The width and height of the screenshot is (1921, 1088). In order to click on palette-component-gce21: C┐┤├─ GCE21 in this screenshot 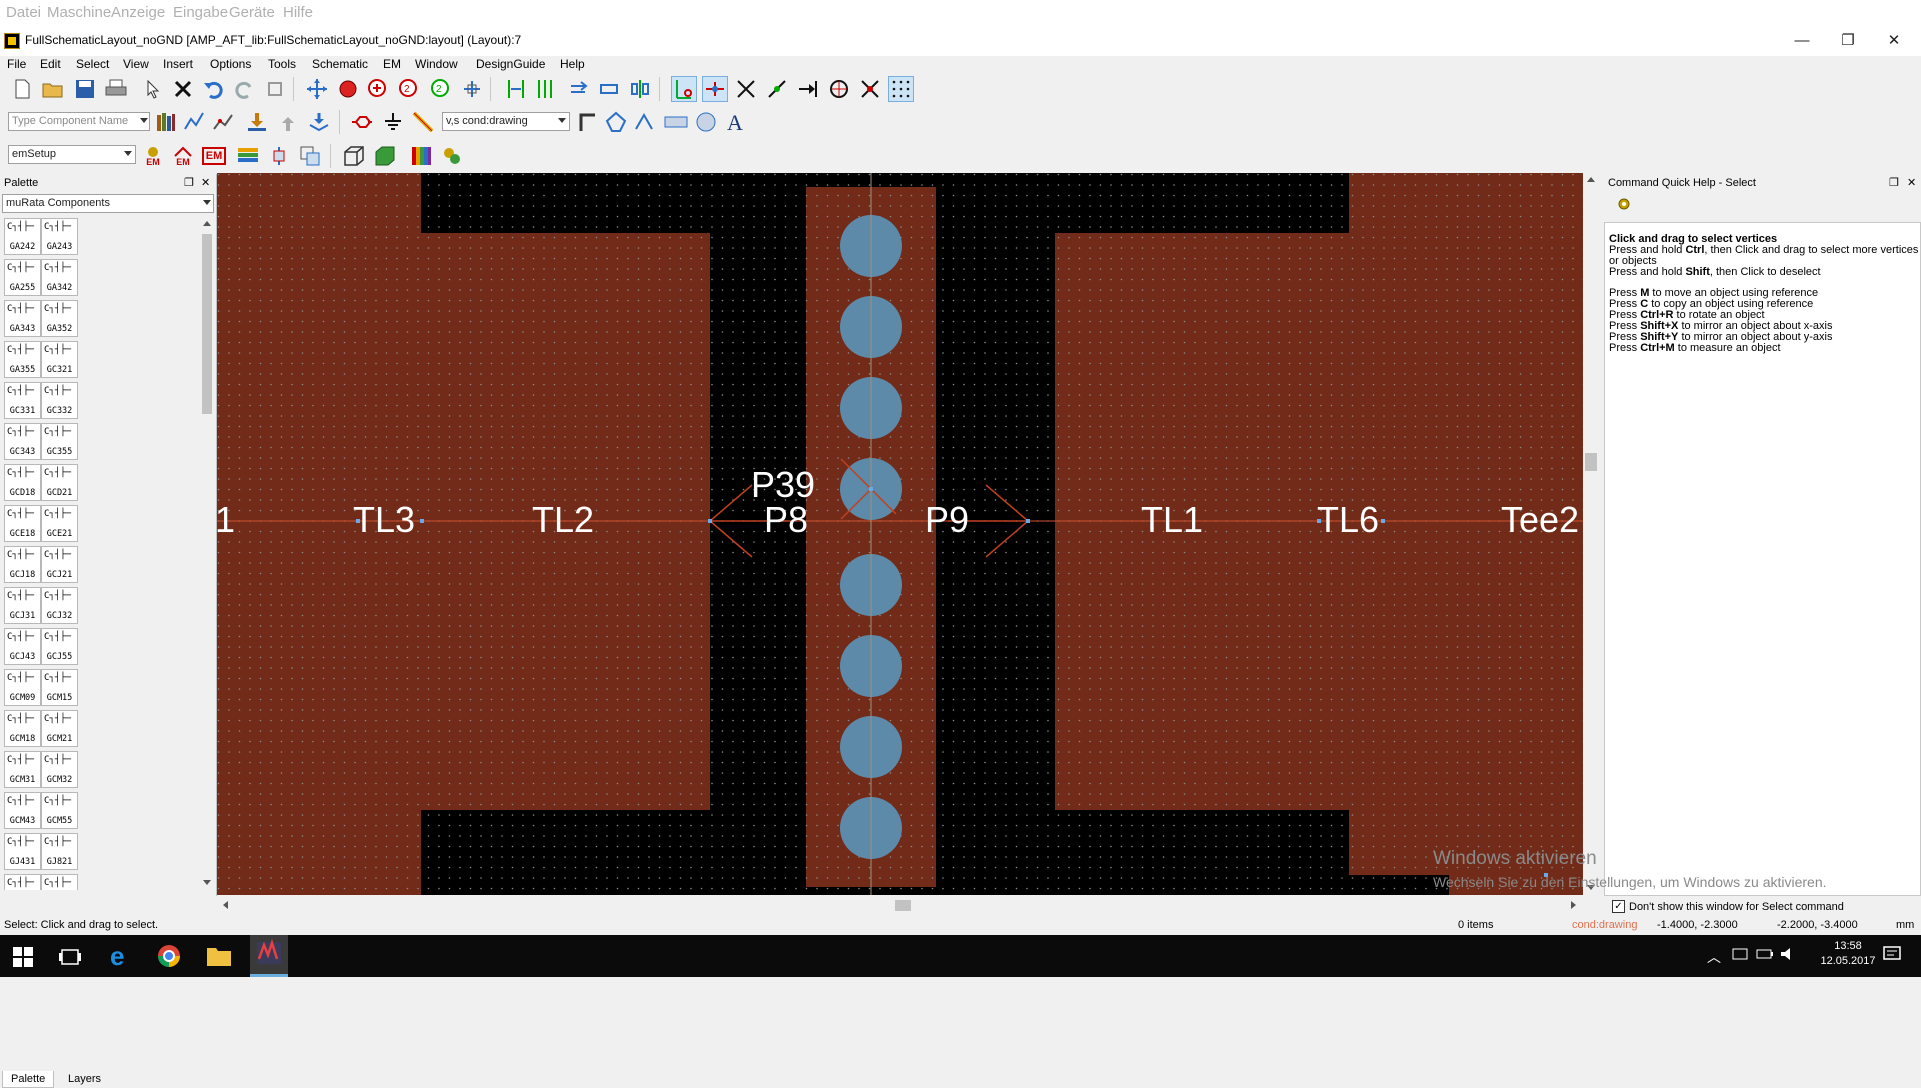, I will do `click(59, 523)`.